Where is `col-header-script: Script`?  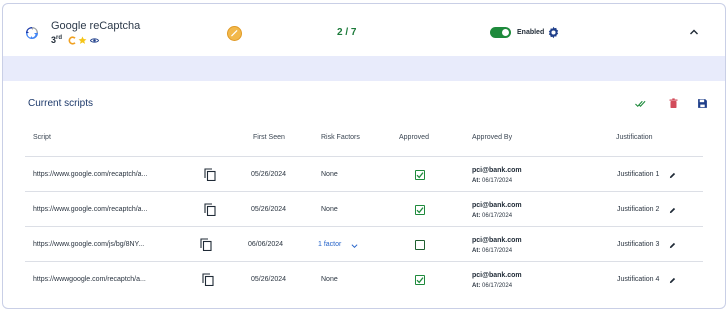 col-header-script: Script is located at coordinates (42, 137).